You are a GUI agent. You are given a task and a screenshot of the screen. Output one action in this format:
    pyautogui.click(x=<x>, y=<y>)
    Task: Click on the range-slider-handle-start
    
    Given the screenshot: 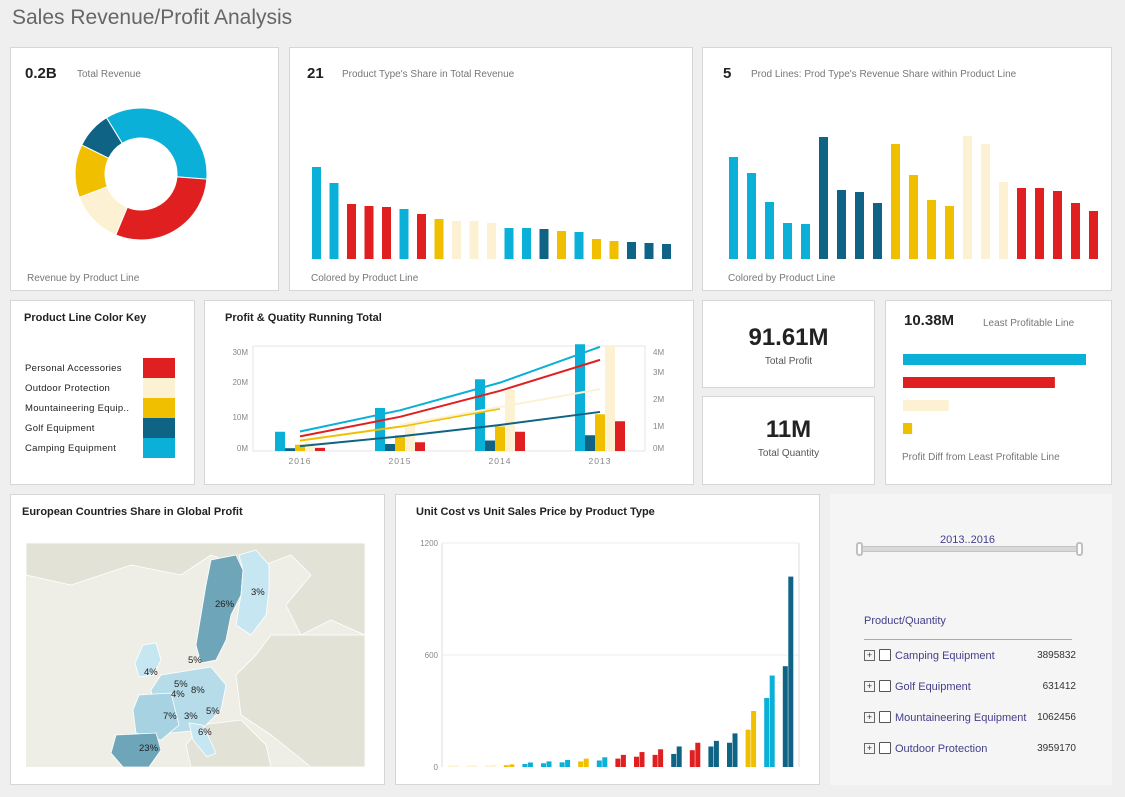 What is the action you would take?
    pyautogui.click(x=859, y=549)
    